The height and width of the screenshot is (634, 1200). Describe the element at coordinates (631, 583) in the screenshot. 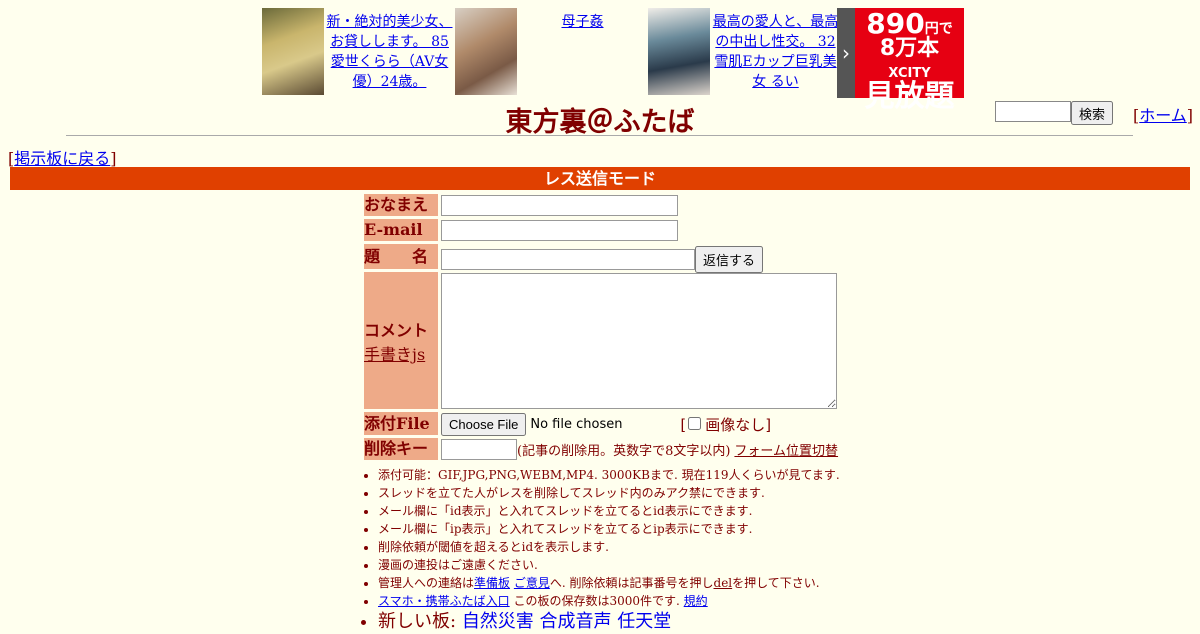

I see `note-text: へ. 削除依頼は記事番号を押し` at that location.